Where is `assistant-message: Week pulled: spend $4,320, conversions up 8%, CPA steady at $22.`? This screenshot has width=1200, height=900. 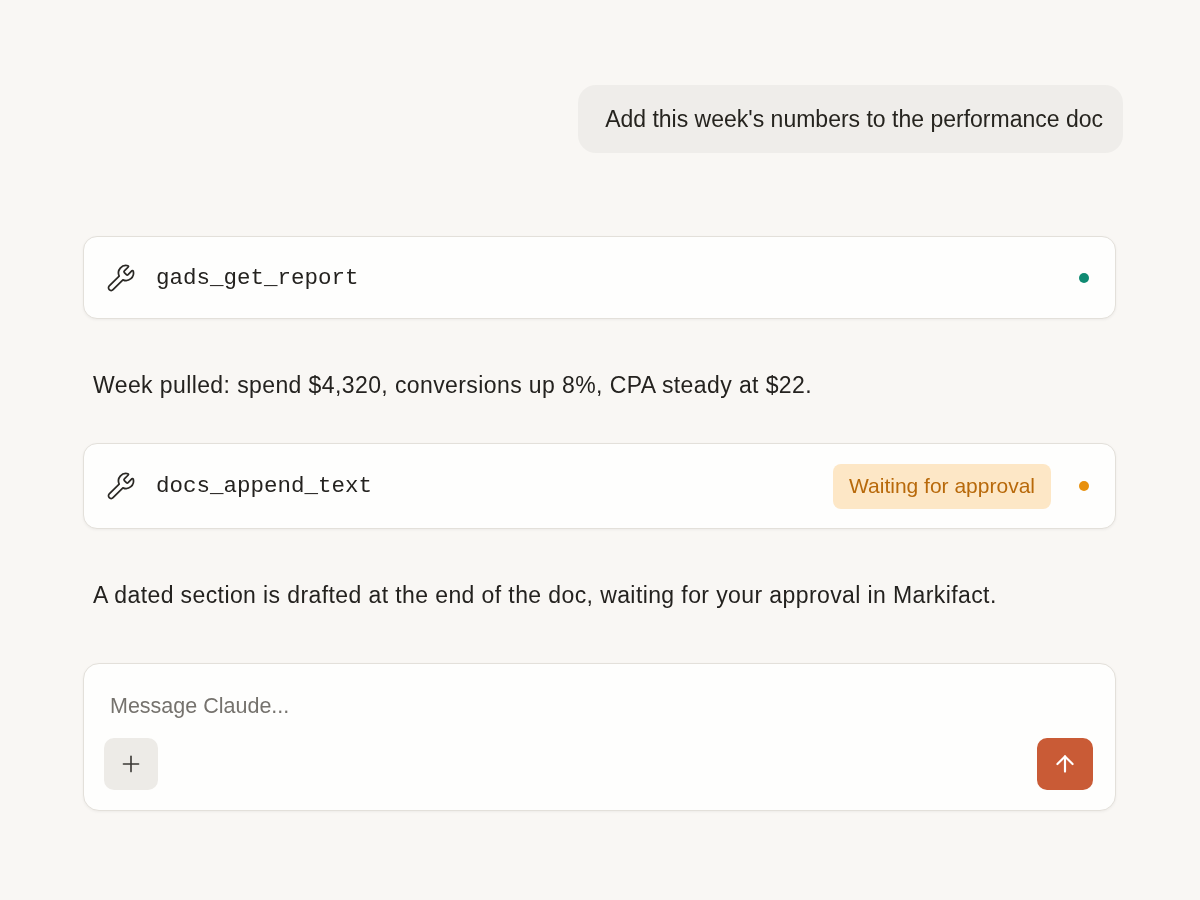 assistant-message: Week pulled: spend $4,320, conversions up 8%, CPA steady at $22. is located at coordinates (453, 385).